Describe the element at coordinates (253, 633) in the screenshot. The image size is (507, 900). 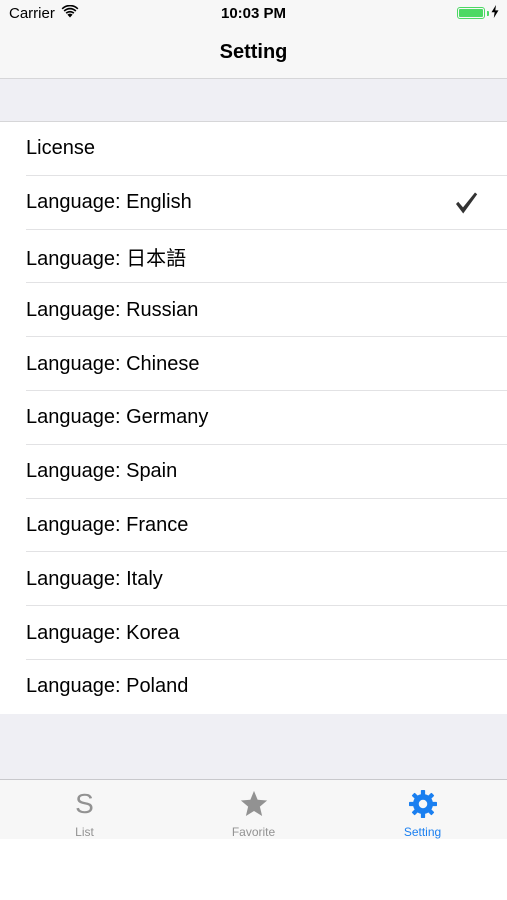
I see `row-language-korea: Language: Korea` at that location.